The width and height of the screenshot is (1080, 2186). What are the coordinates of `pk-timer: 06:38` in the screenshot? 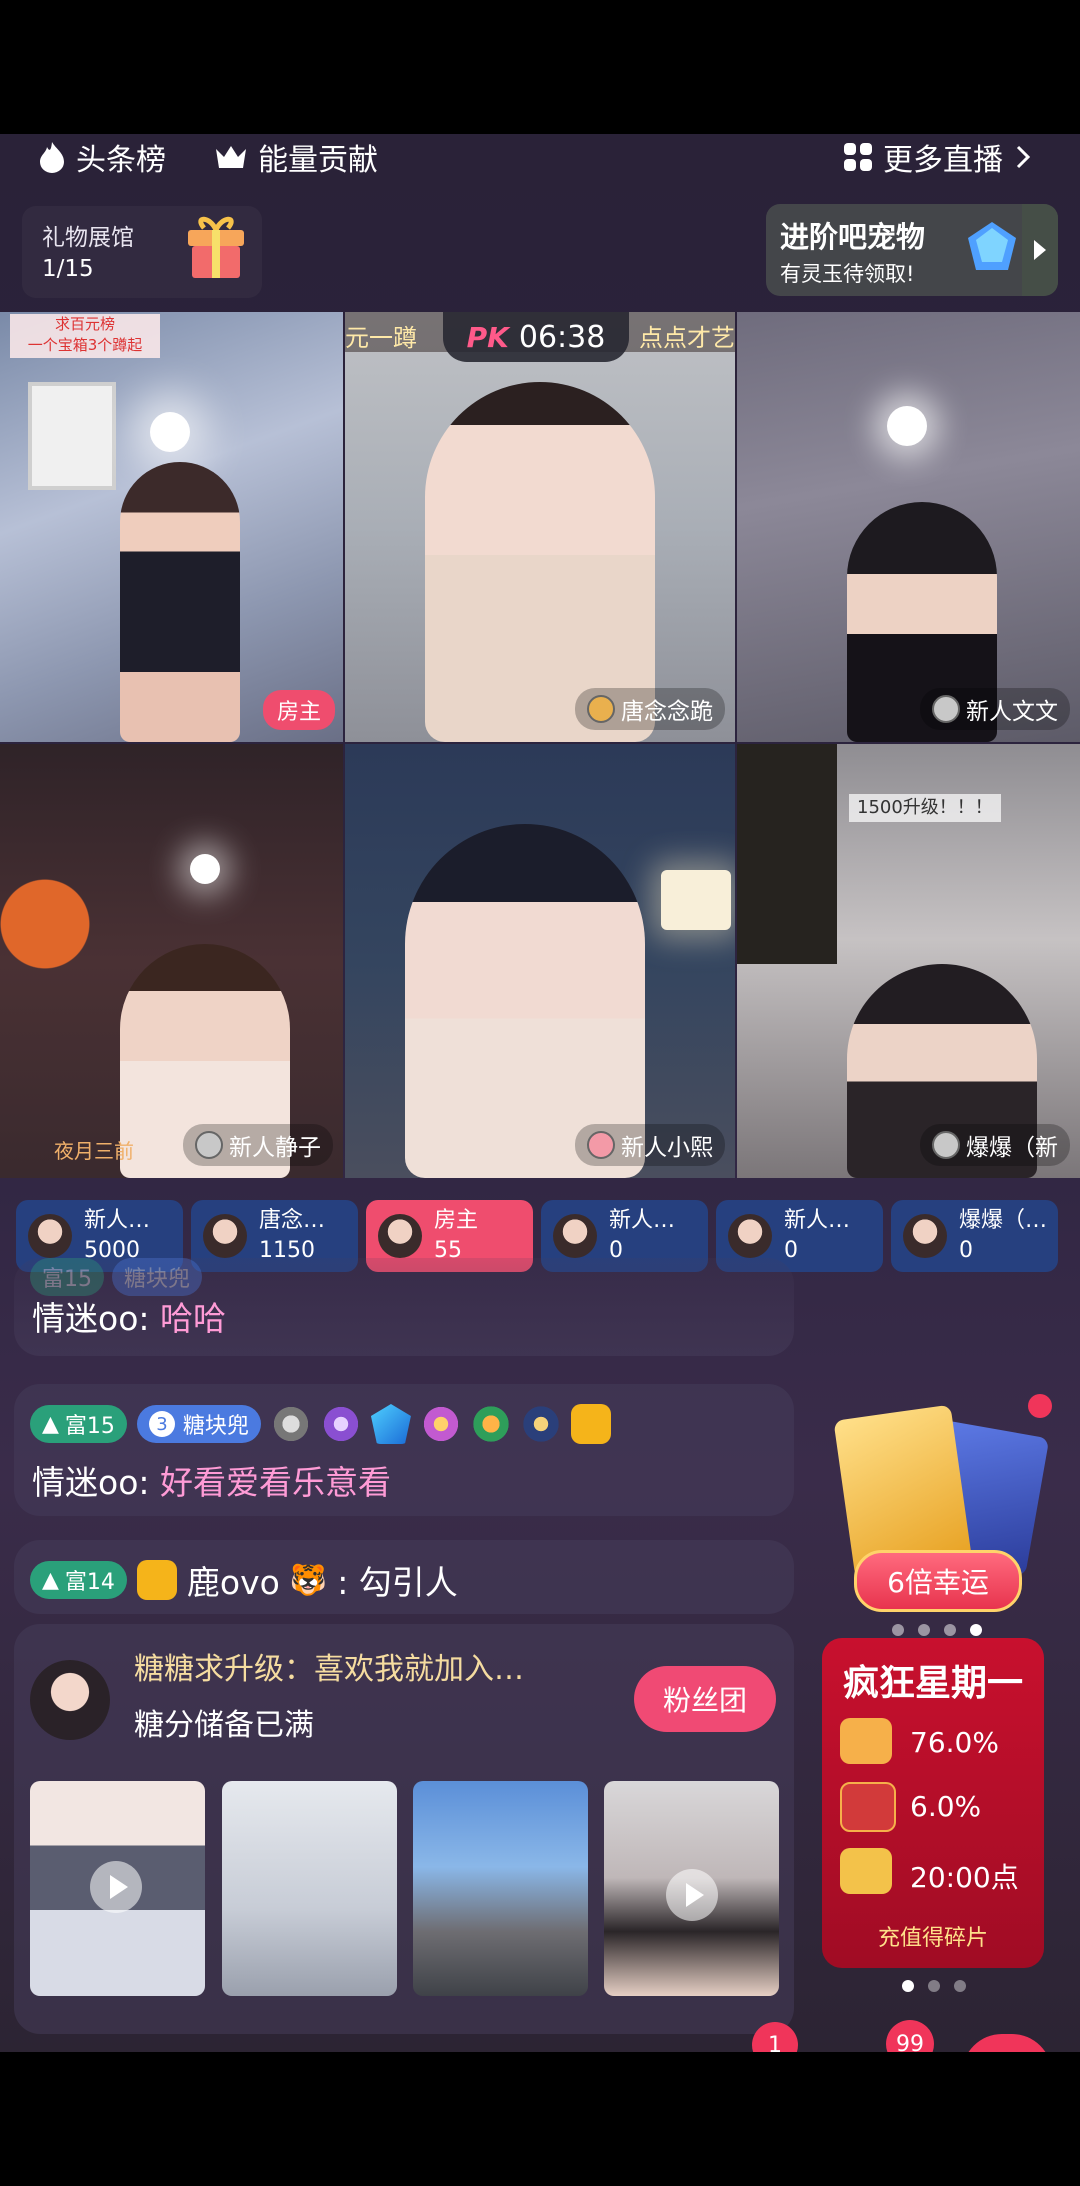 It's located at (562, 337).